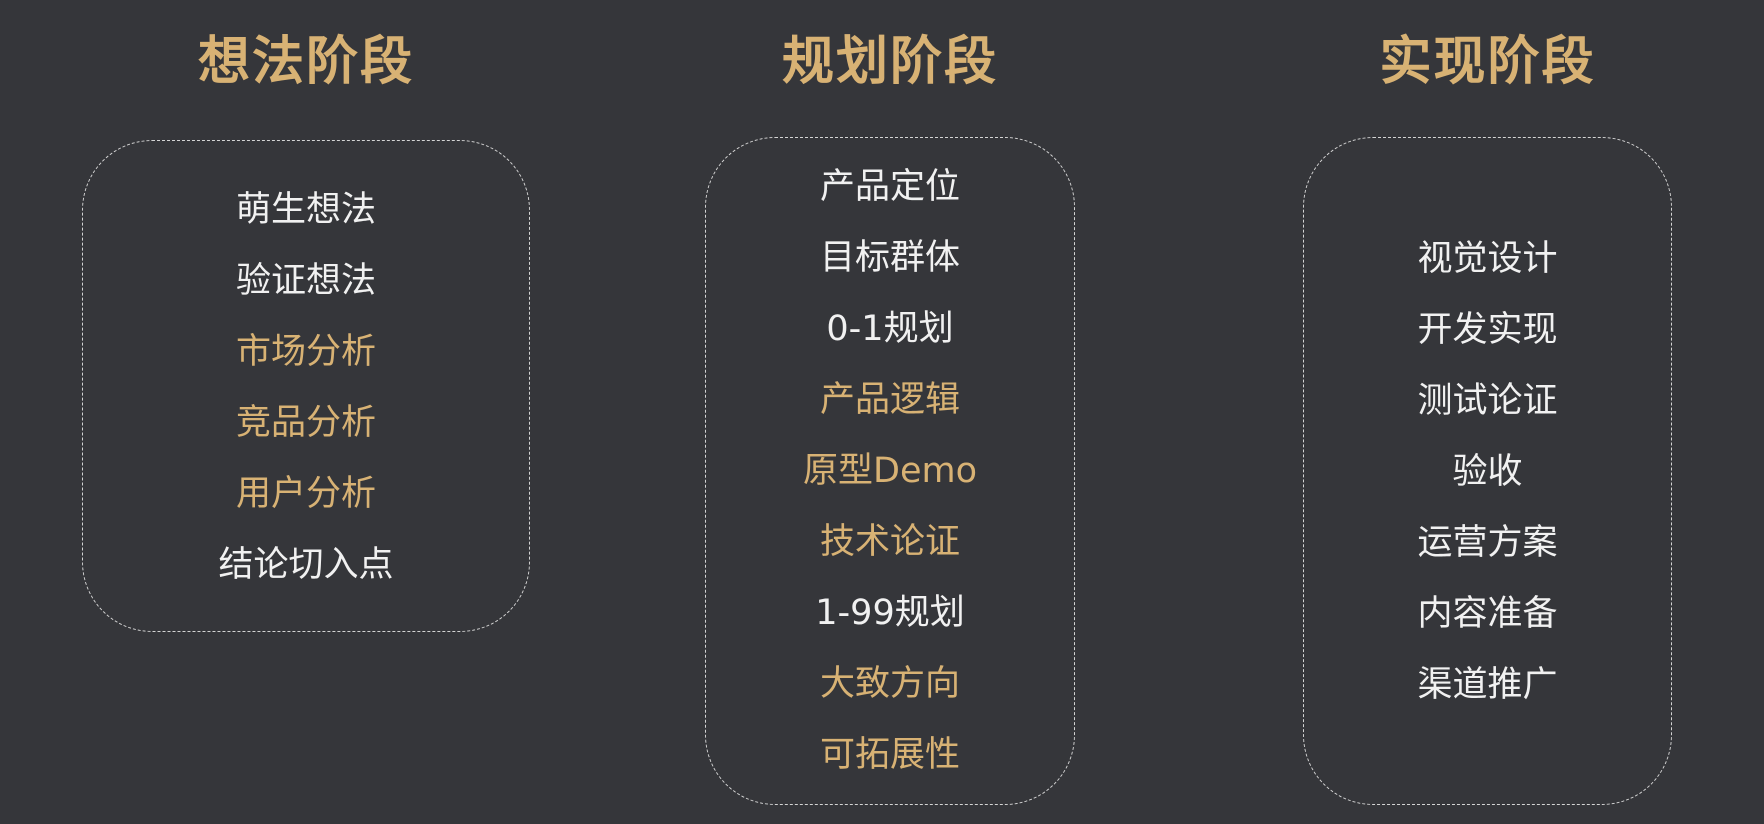 The height and width of the screenshot is (824, 1764). I want to click on stage-item: 验证想法, so click(305, 281).